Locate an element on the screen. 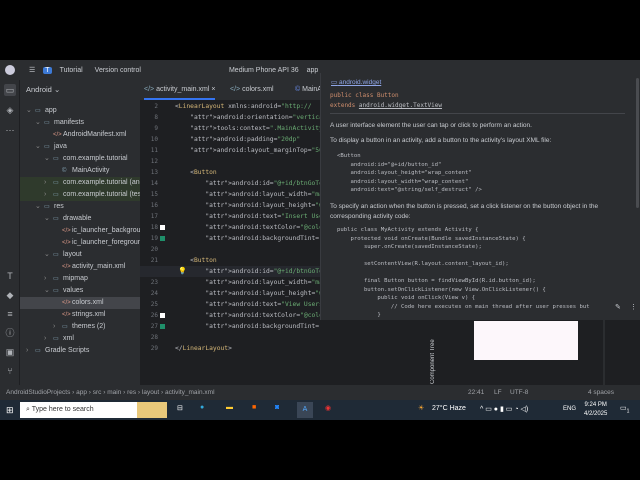 This screenshot has height=480, width=640. tree-item: › ▭ Gradle Scripts is located at coordinates (80, 351).